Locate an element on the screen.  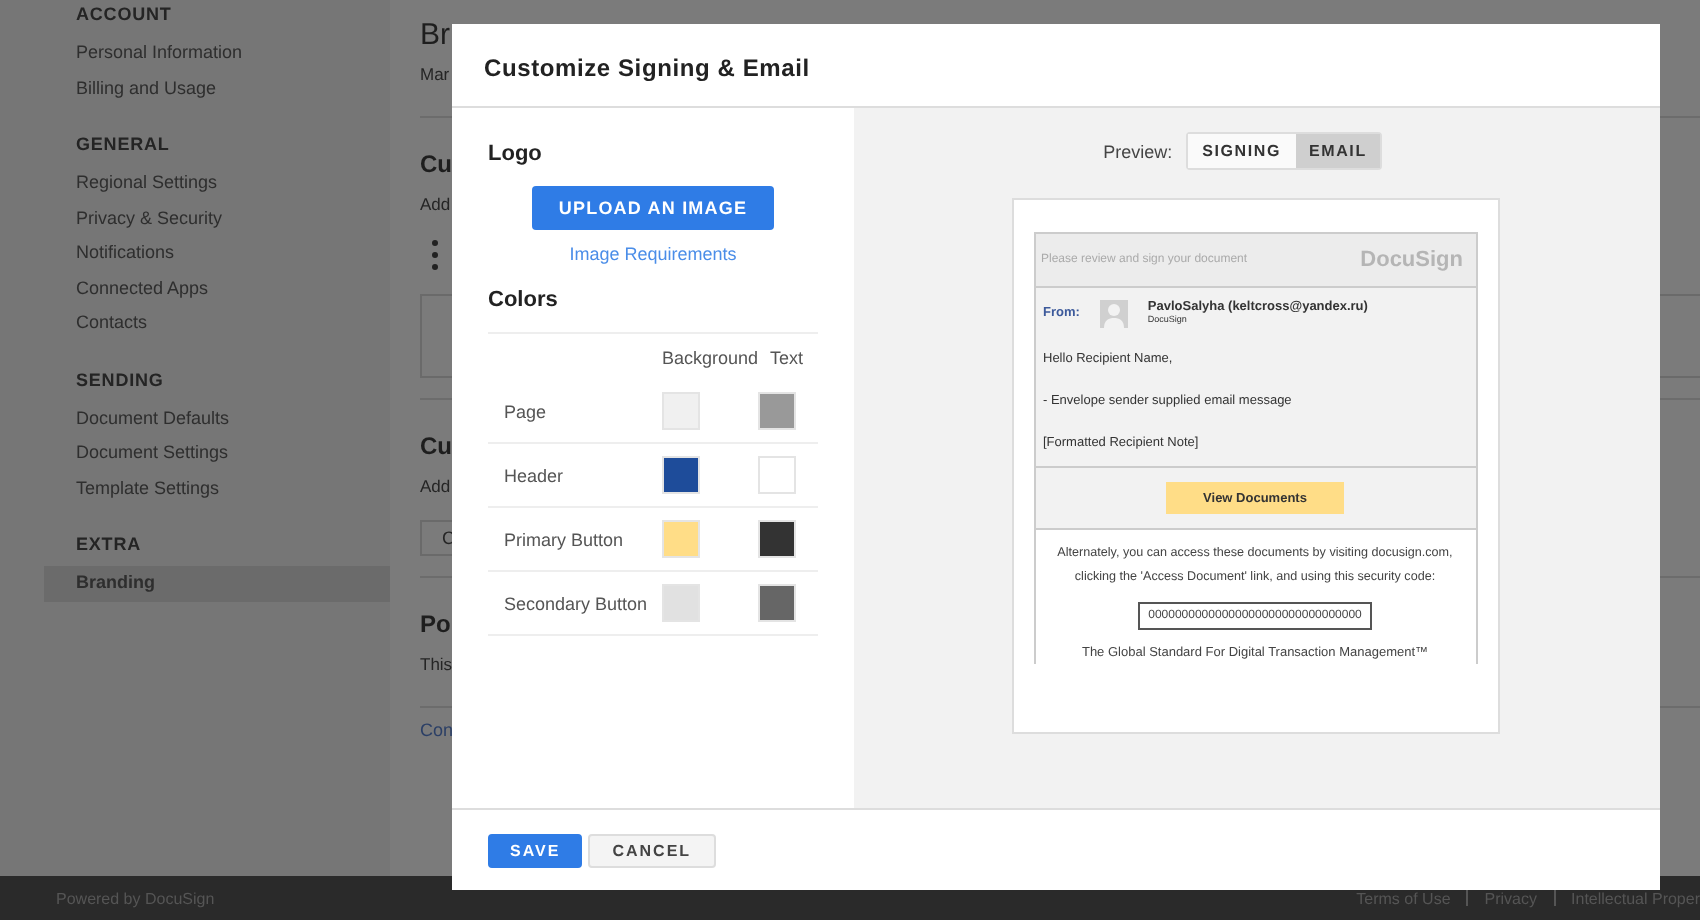
color-row-label: Header is located at coordinates (535, 475).